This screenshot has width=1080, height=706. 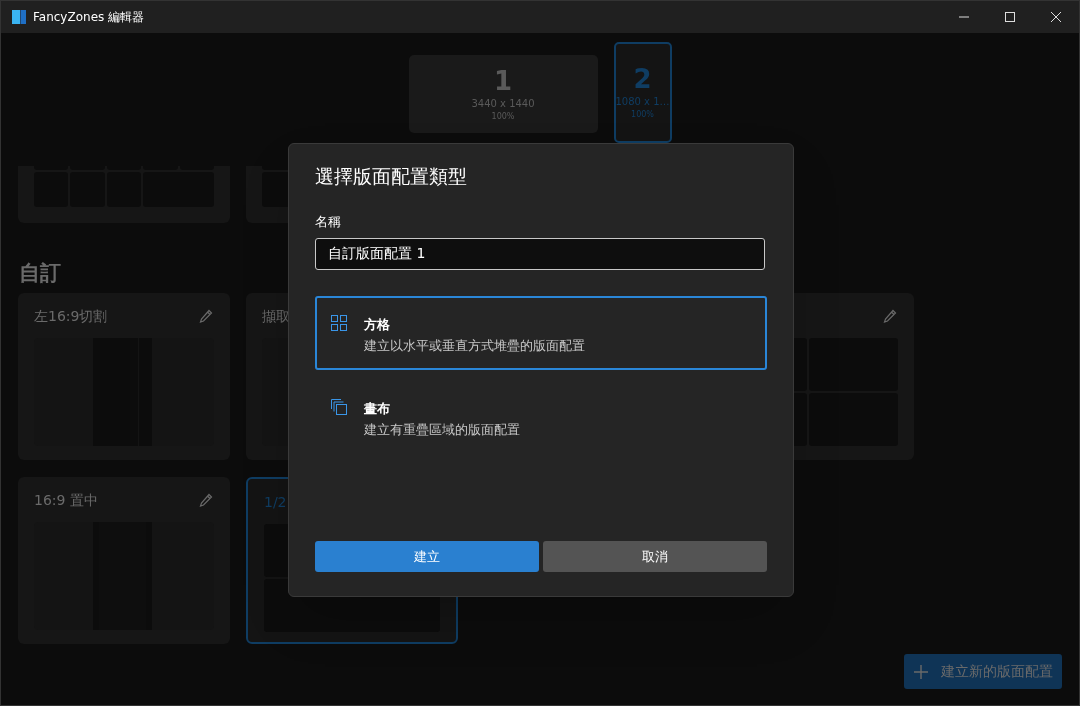 What do you see at coordinates (19, 17) in the screenshot?
I see `app-logo-icon` at bounding box center [19, 17].